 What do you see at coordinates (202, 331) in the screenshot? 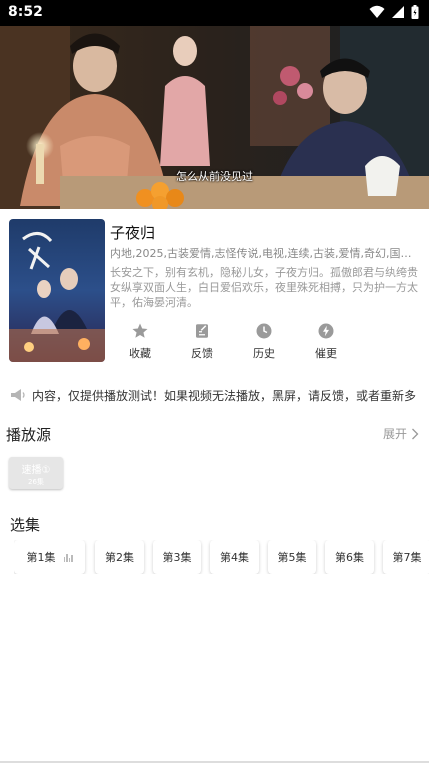
I see `feedback-icon` at bounding box center [202, 331].